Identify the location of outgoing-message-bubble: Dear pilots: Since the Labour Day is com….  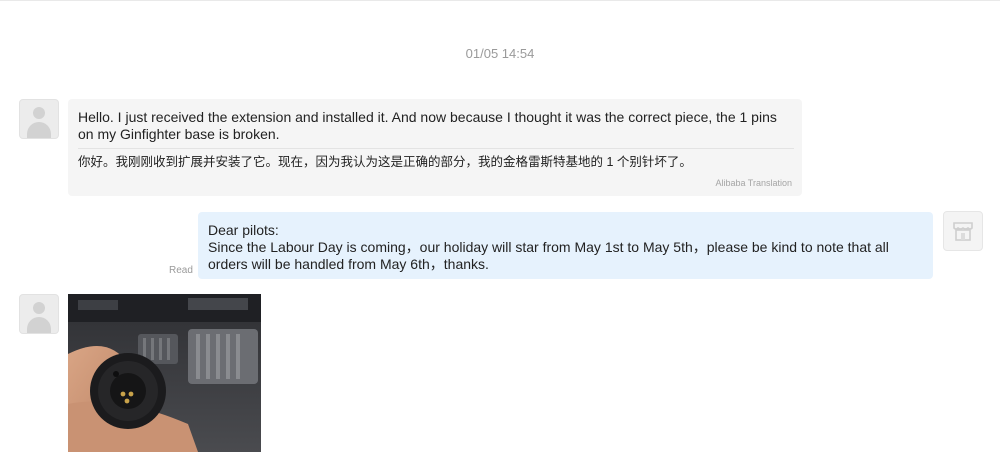
(565, 245).